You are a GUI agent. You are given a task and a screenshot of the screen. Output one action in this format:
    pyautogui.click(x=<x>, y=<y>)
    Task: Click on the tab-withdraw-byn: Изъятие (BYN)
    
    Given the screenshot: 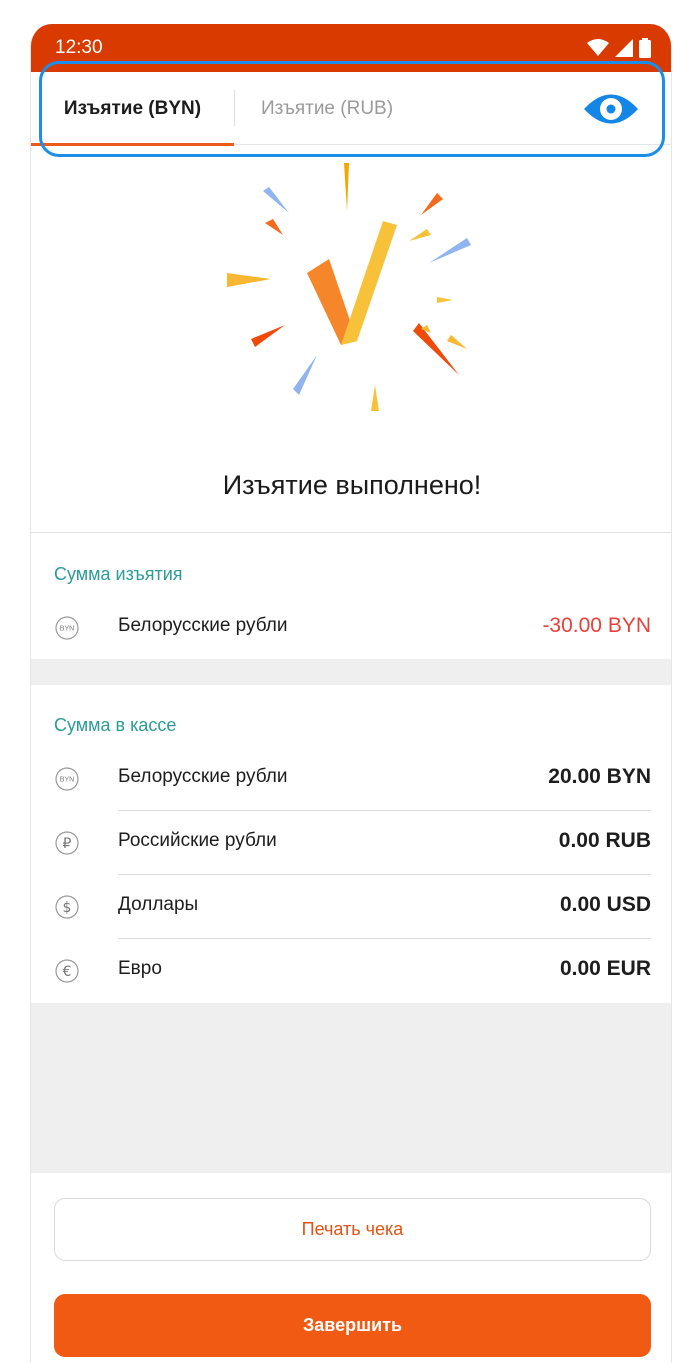 What is the action you would take?
    pyautogui.click(x=132, y=109)
    